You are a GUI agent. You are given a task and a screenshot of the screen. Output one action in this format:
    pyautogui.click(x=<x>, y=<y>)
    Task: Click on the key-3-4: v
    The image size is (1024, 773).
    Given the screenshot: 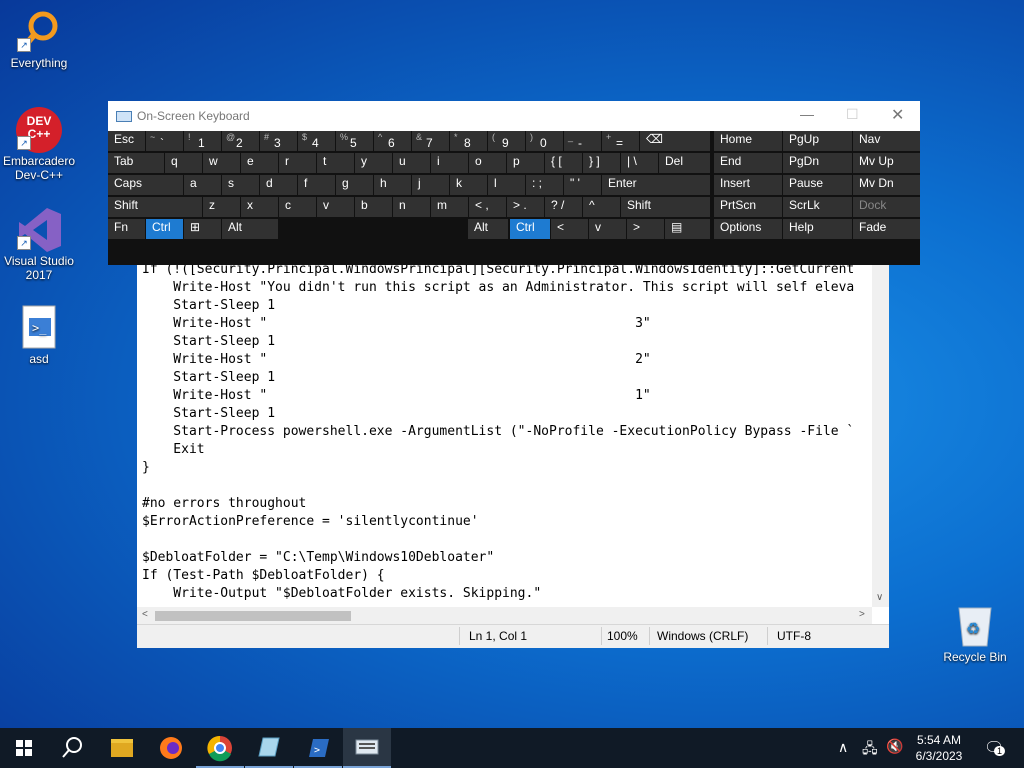 What is the action you would take?
    pyautogui.click(x=335, y=207)
    